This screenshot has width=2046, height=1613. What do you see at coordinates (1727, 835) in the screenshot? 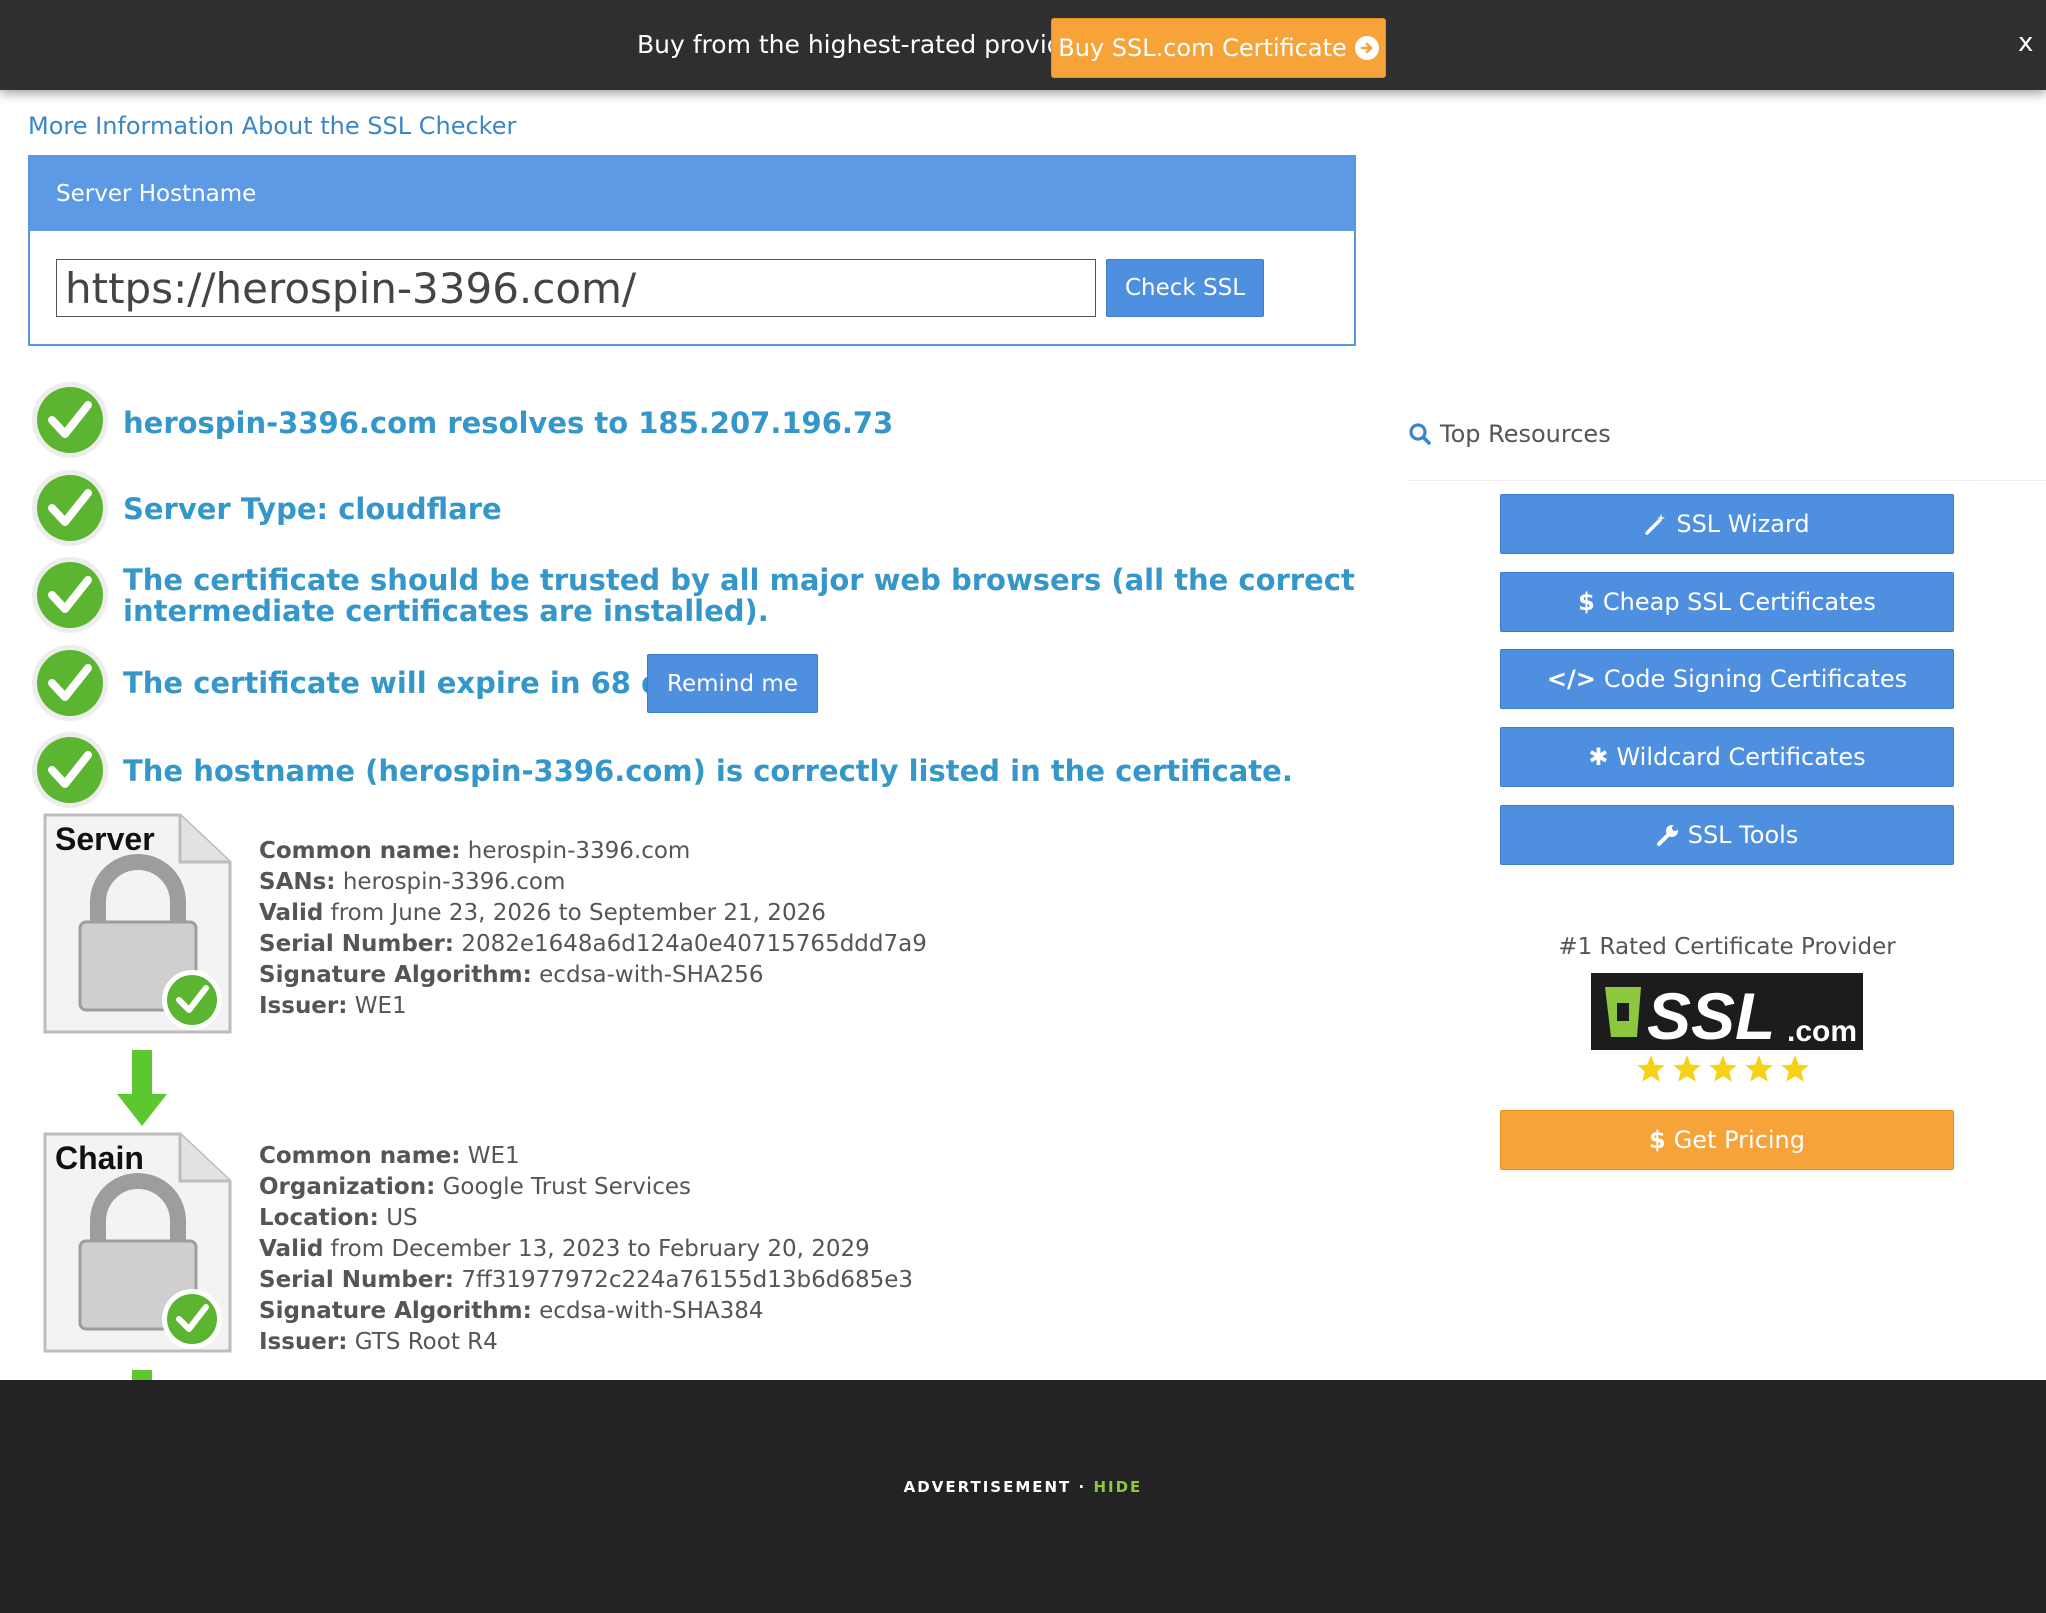
I see `ssl-tools-button: SSL Tools` at bounding box center [1727, 835].